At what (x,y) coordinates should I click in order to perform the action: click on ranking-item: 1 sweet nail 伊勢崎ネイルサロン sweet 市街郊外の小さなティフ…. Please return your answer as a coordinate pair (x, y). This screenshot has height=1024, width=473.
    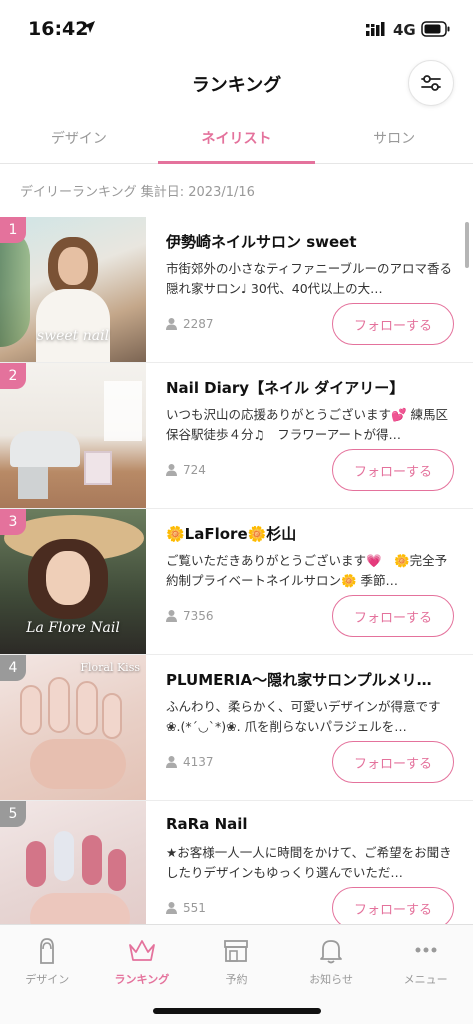
    Looking at the image, I should click on (236, 290).